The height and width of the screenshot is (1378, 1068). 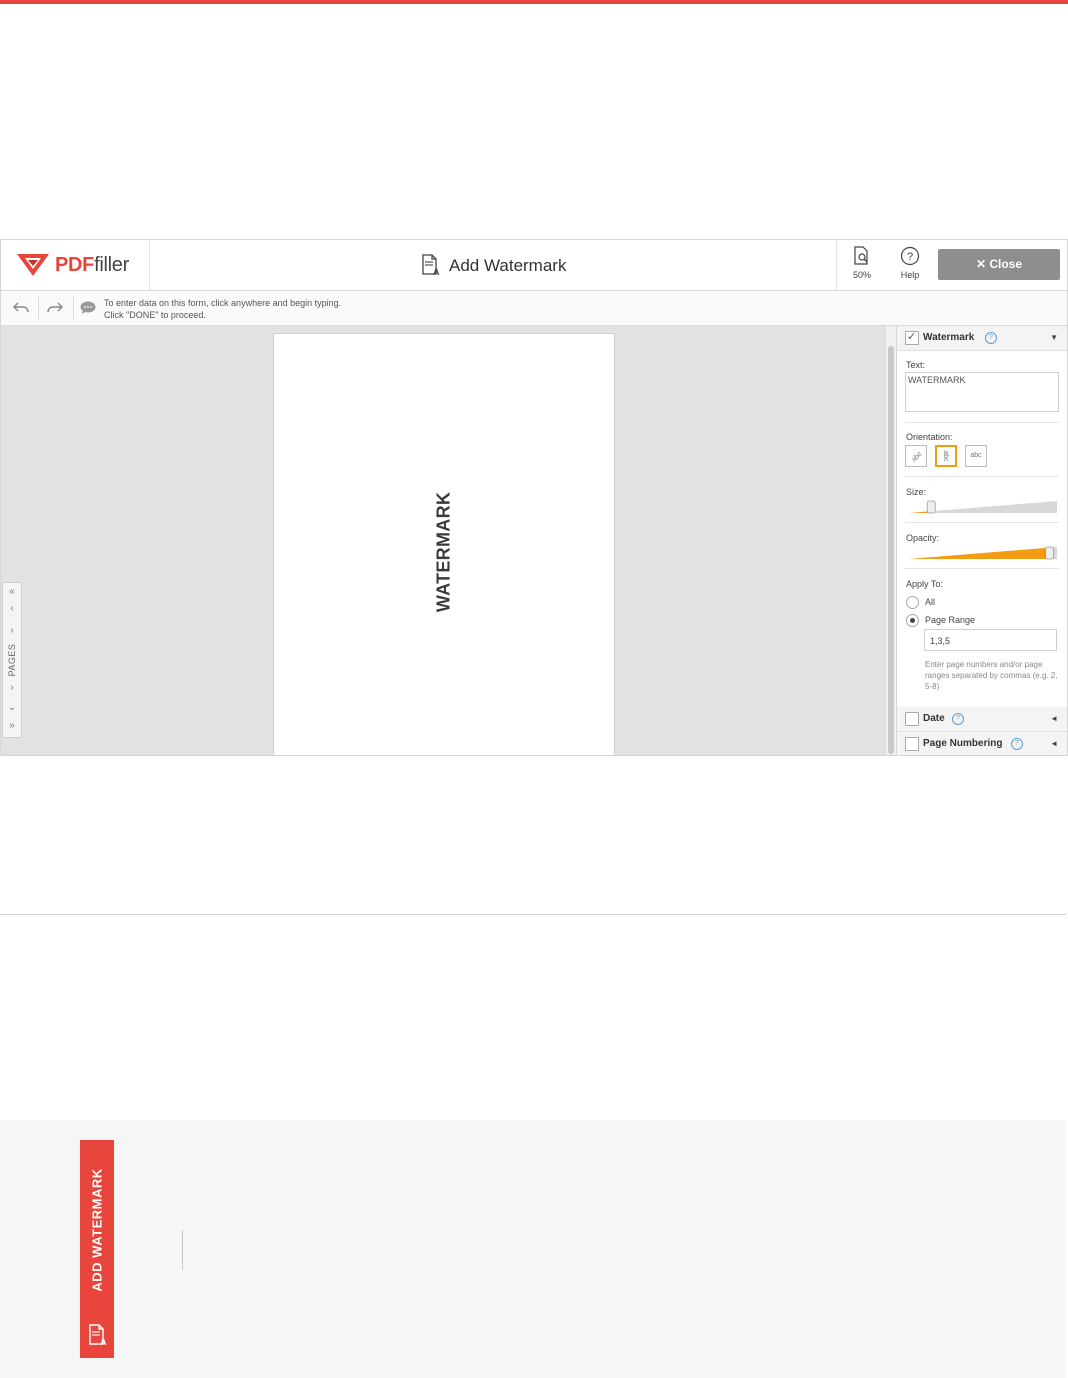 What do you see at coordinates (443, 552) in the screenshot?
I see `watermark-preview: WATERMARK` at bounding box center [443, 552].